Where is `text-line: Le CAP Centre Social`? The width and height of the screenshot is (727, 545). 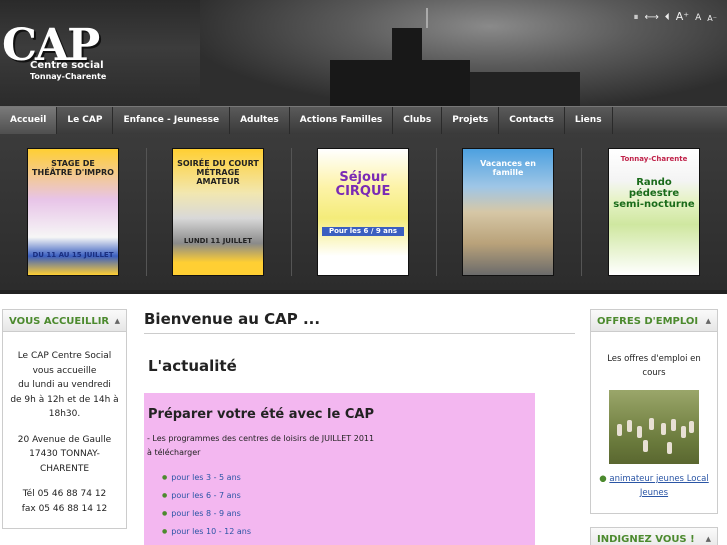 text-line: Le CAP Centre Social is located at coordinates (64, 356).